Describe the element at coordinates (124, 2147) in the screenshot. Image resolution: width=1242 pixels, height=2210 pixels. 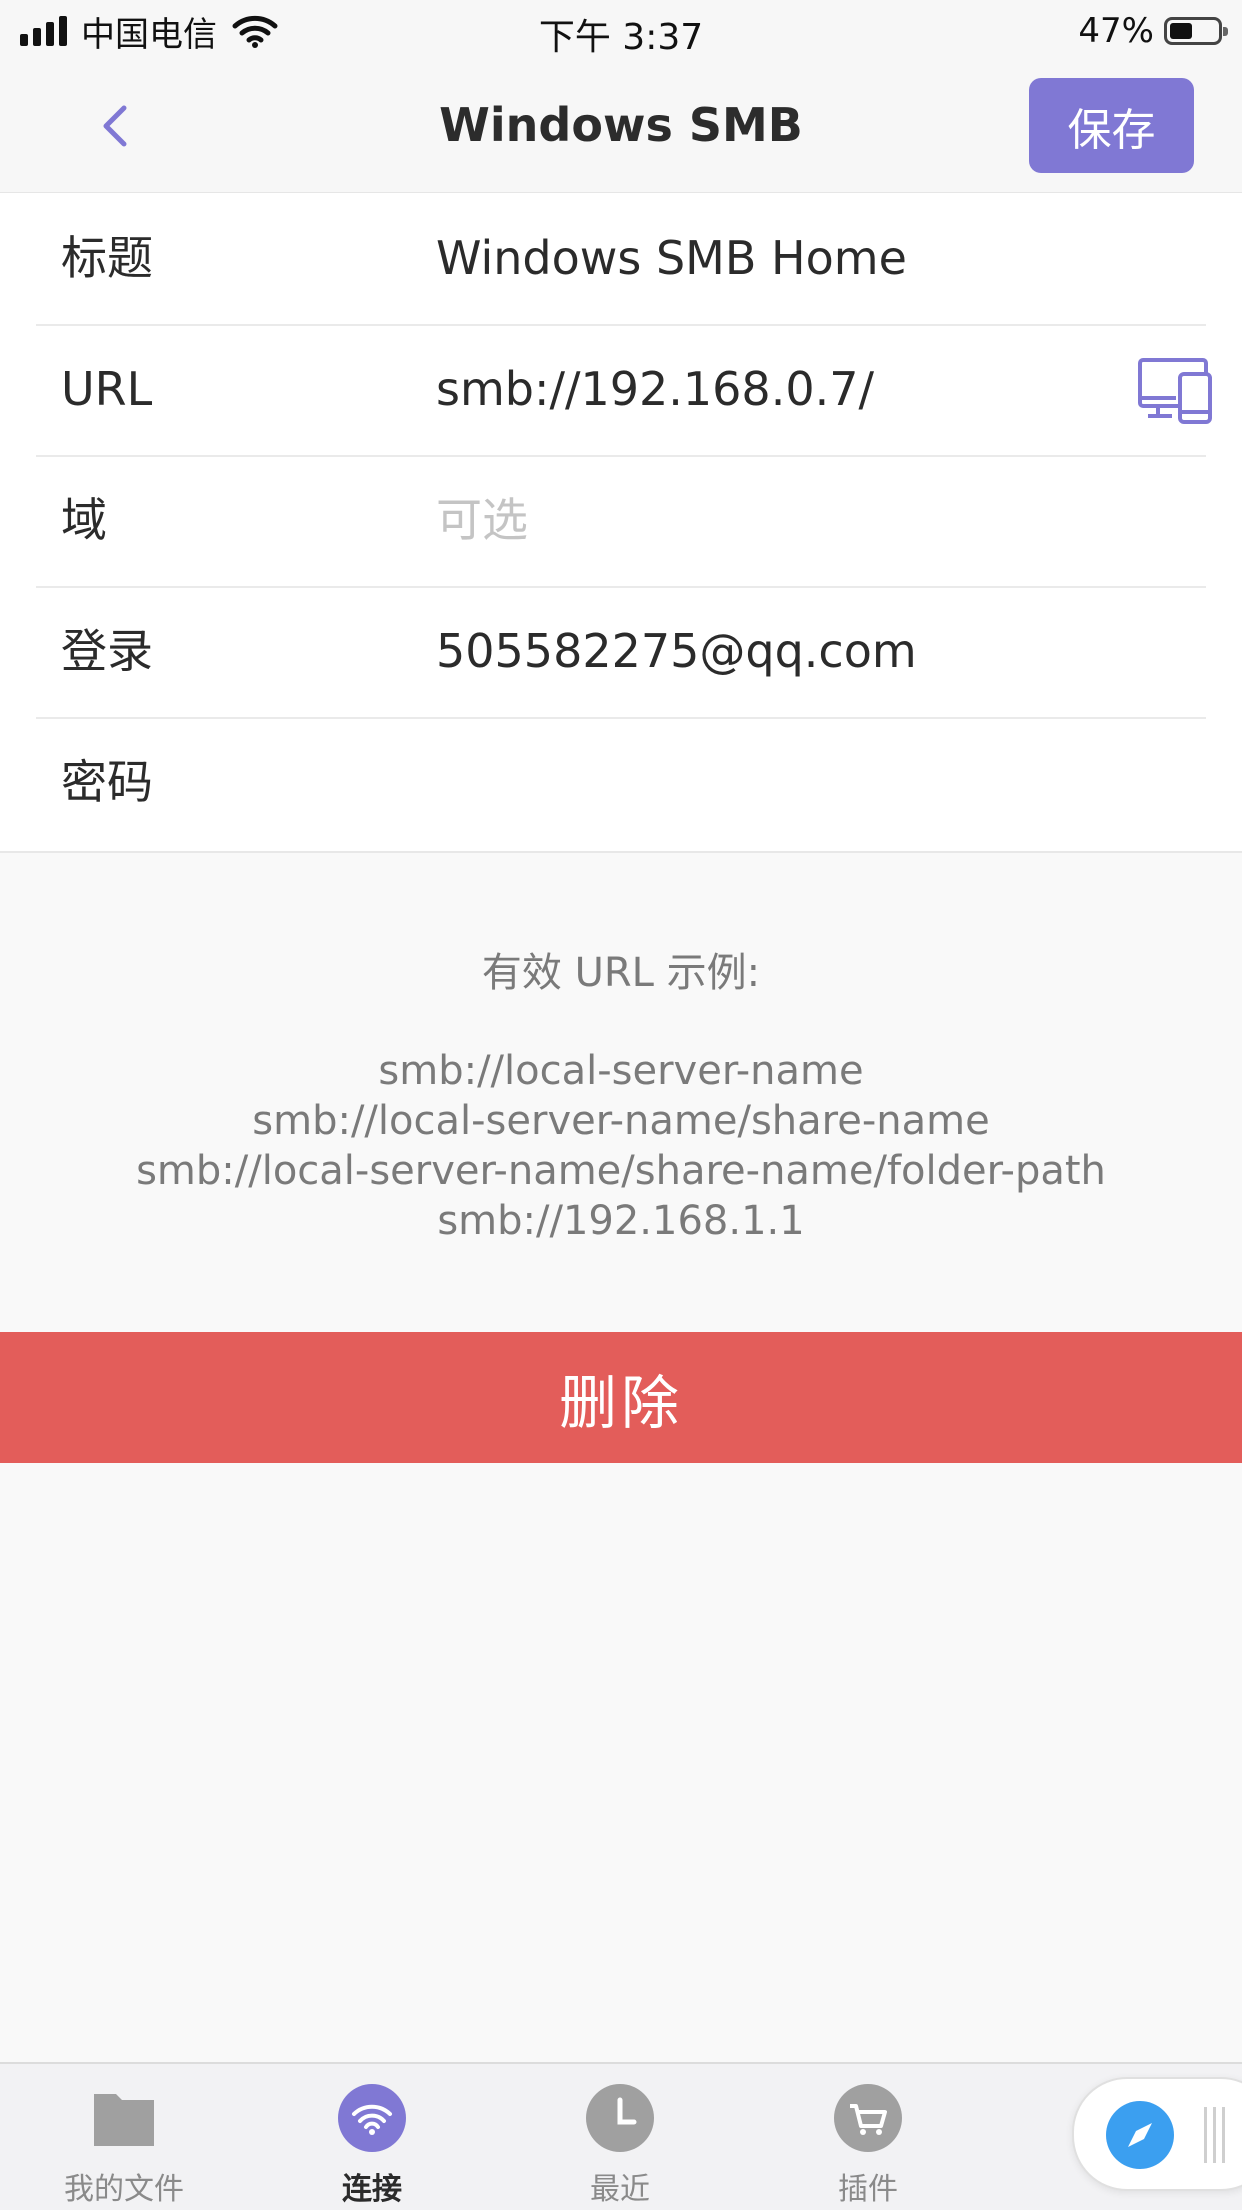
I see `tab-my-files: 我的文件` at that location.